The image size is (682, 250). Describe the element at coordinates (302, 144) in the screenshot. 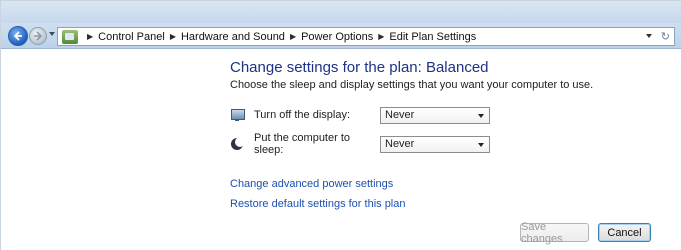

I see `setting-label-sleep: Put the computer to sleep:` at that location.